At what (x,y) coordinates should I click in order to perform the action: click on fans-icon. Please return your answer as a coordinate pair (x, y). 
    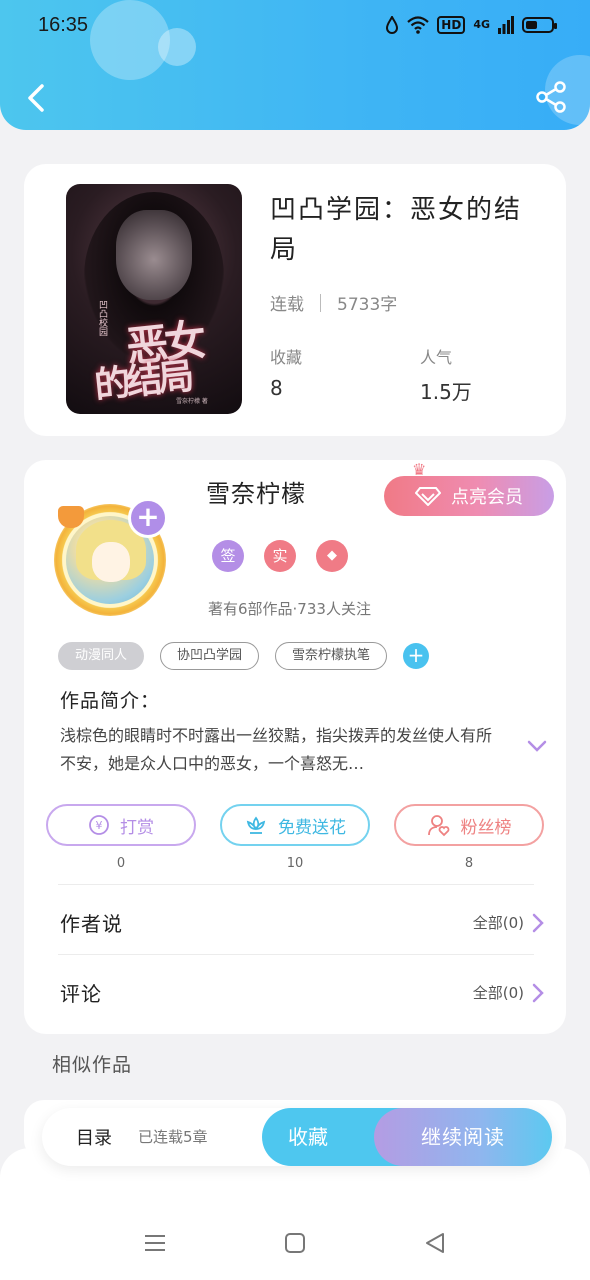
    Looking at the image, I should click on (438, 826).